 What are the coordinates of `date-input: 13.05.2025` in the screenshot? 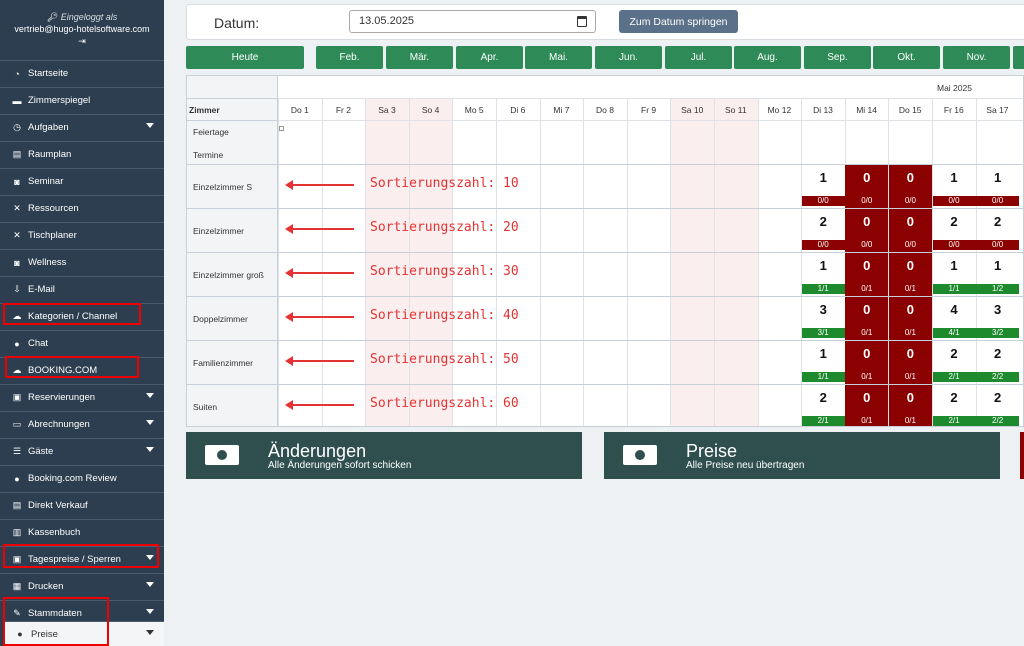 It's located at (472, 21).